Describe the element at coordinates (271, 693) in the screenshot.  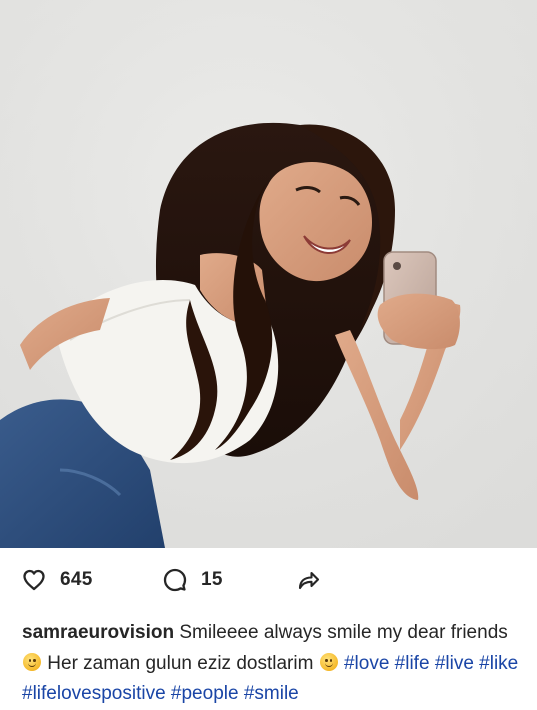
I see `hashtag-link: #smile` at that location.